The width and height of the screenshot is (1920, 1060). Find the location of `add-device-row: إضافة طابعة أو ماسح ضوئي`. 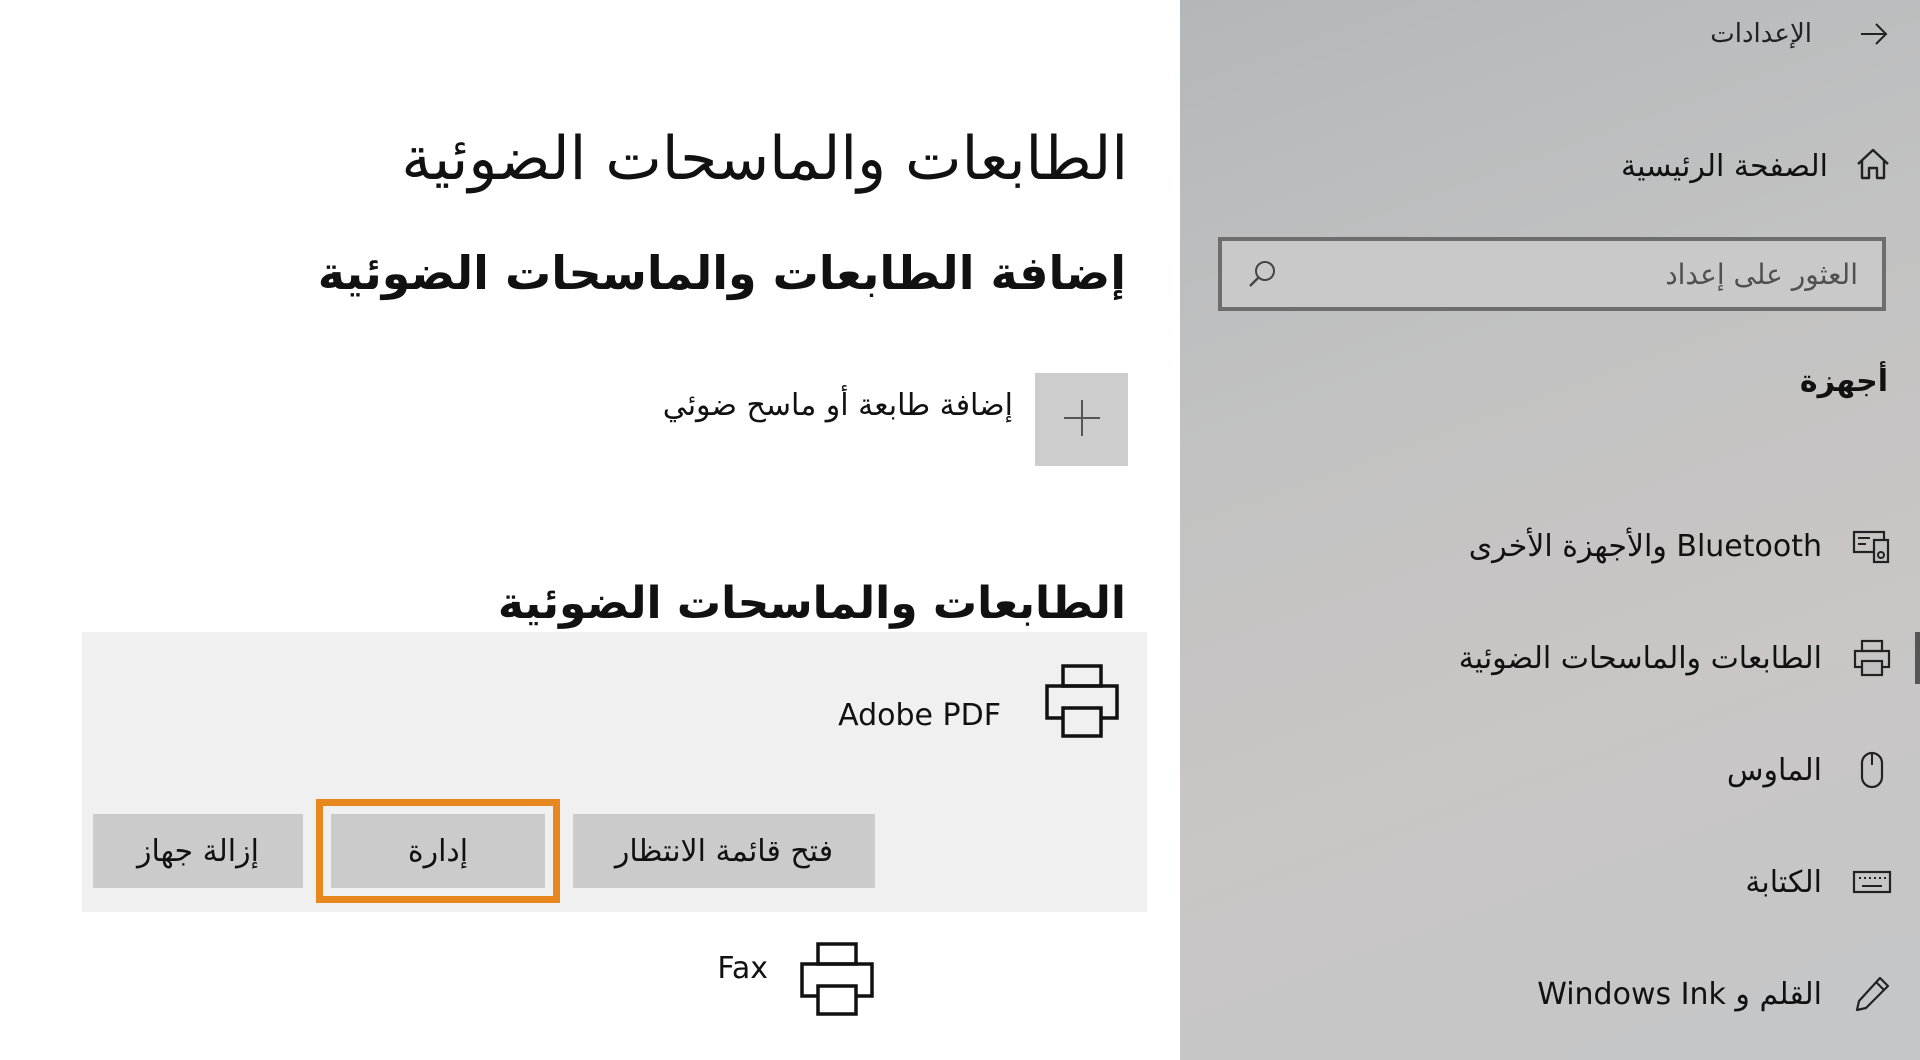

add-device-row: إضافة طابعة أو ماسح ضوئي is located at coordinates (895, 419).